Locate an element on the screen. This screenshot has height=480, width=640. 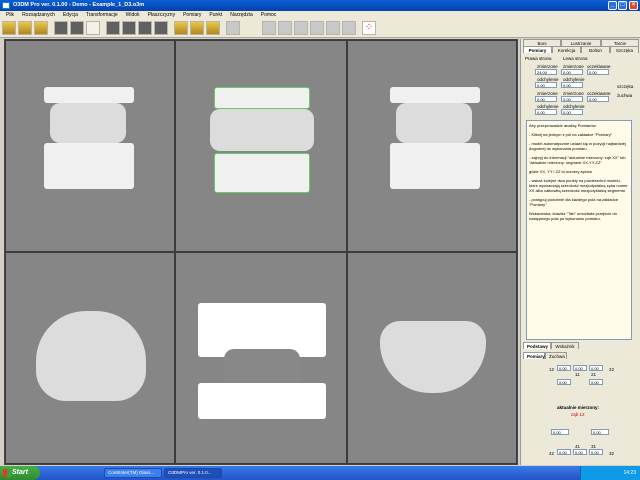
teeth-front is located at coordinates (262, 130).